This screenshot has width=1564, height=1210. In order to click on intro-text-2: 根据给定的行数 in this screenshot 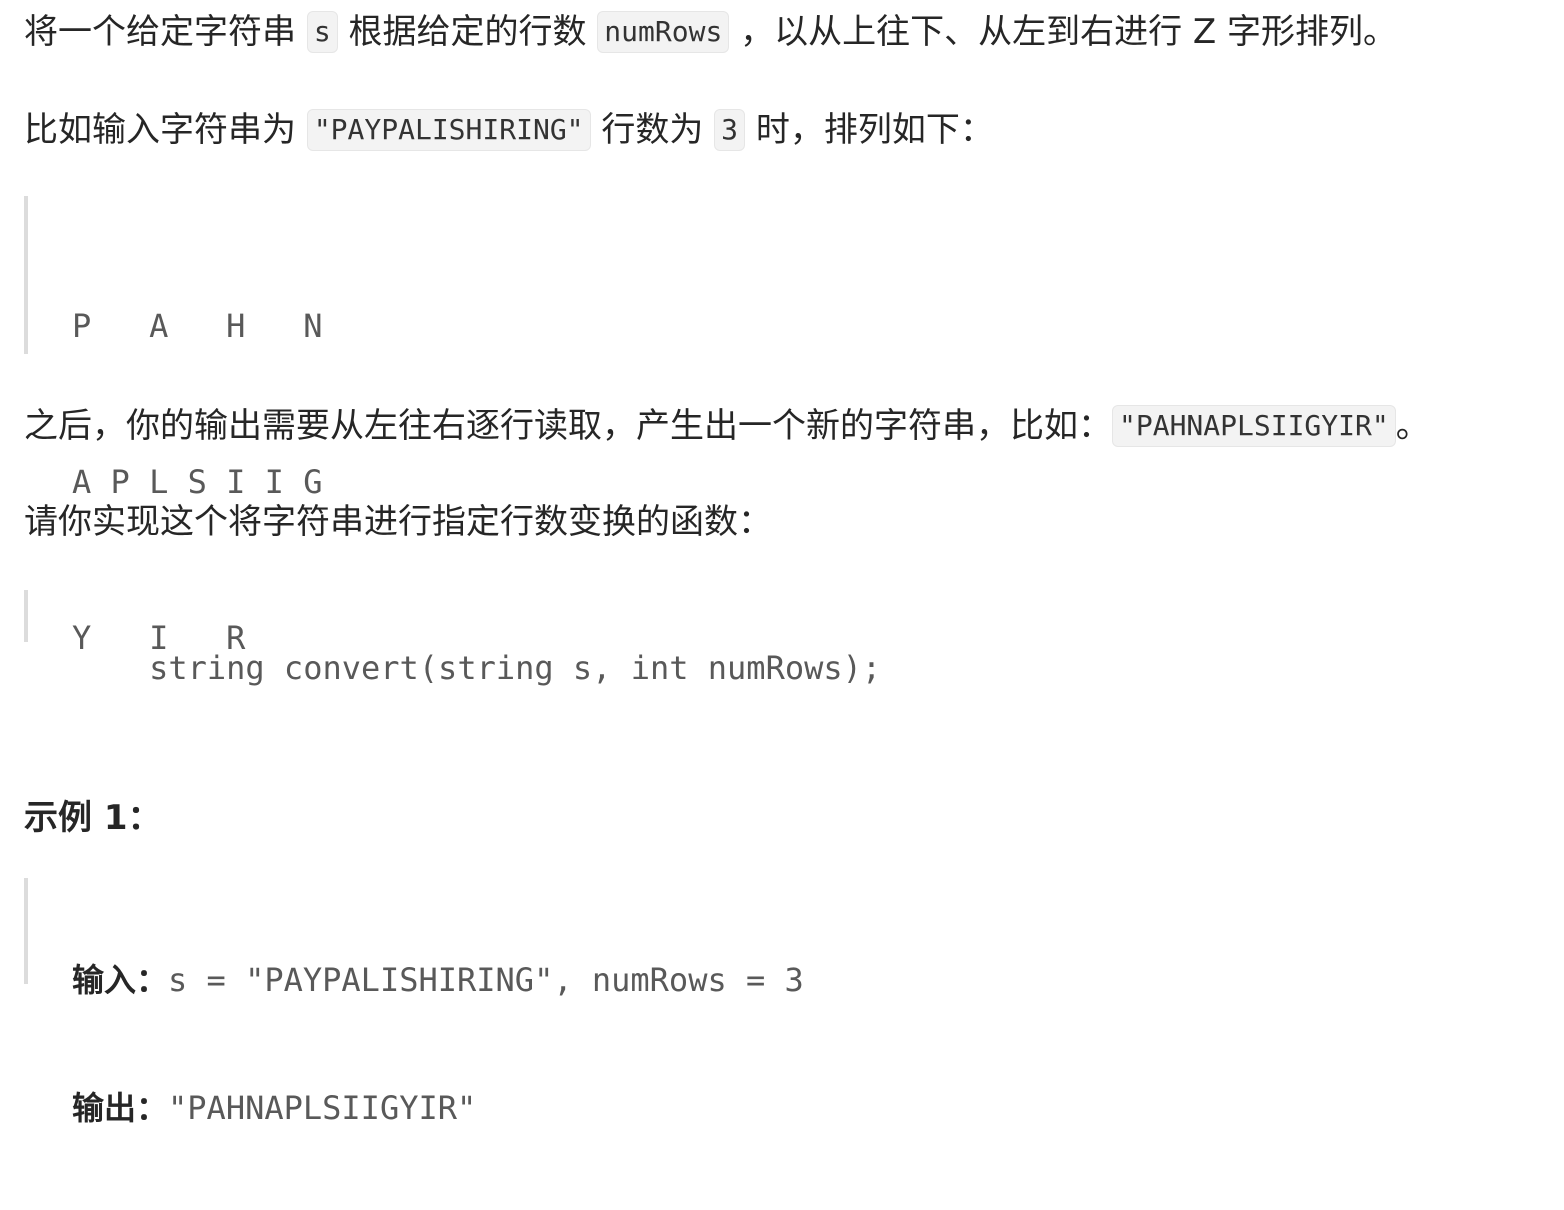, I will do `click(467, 32)`.